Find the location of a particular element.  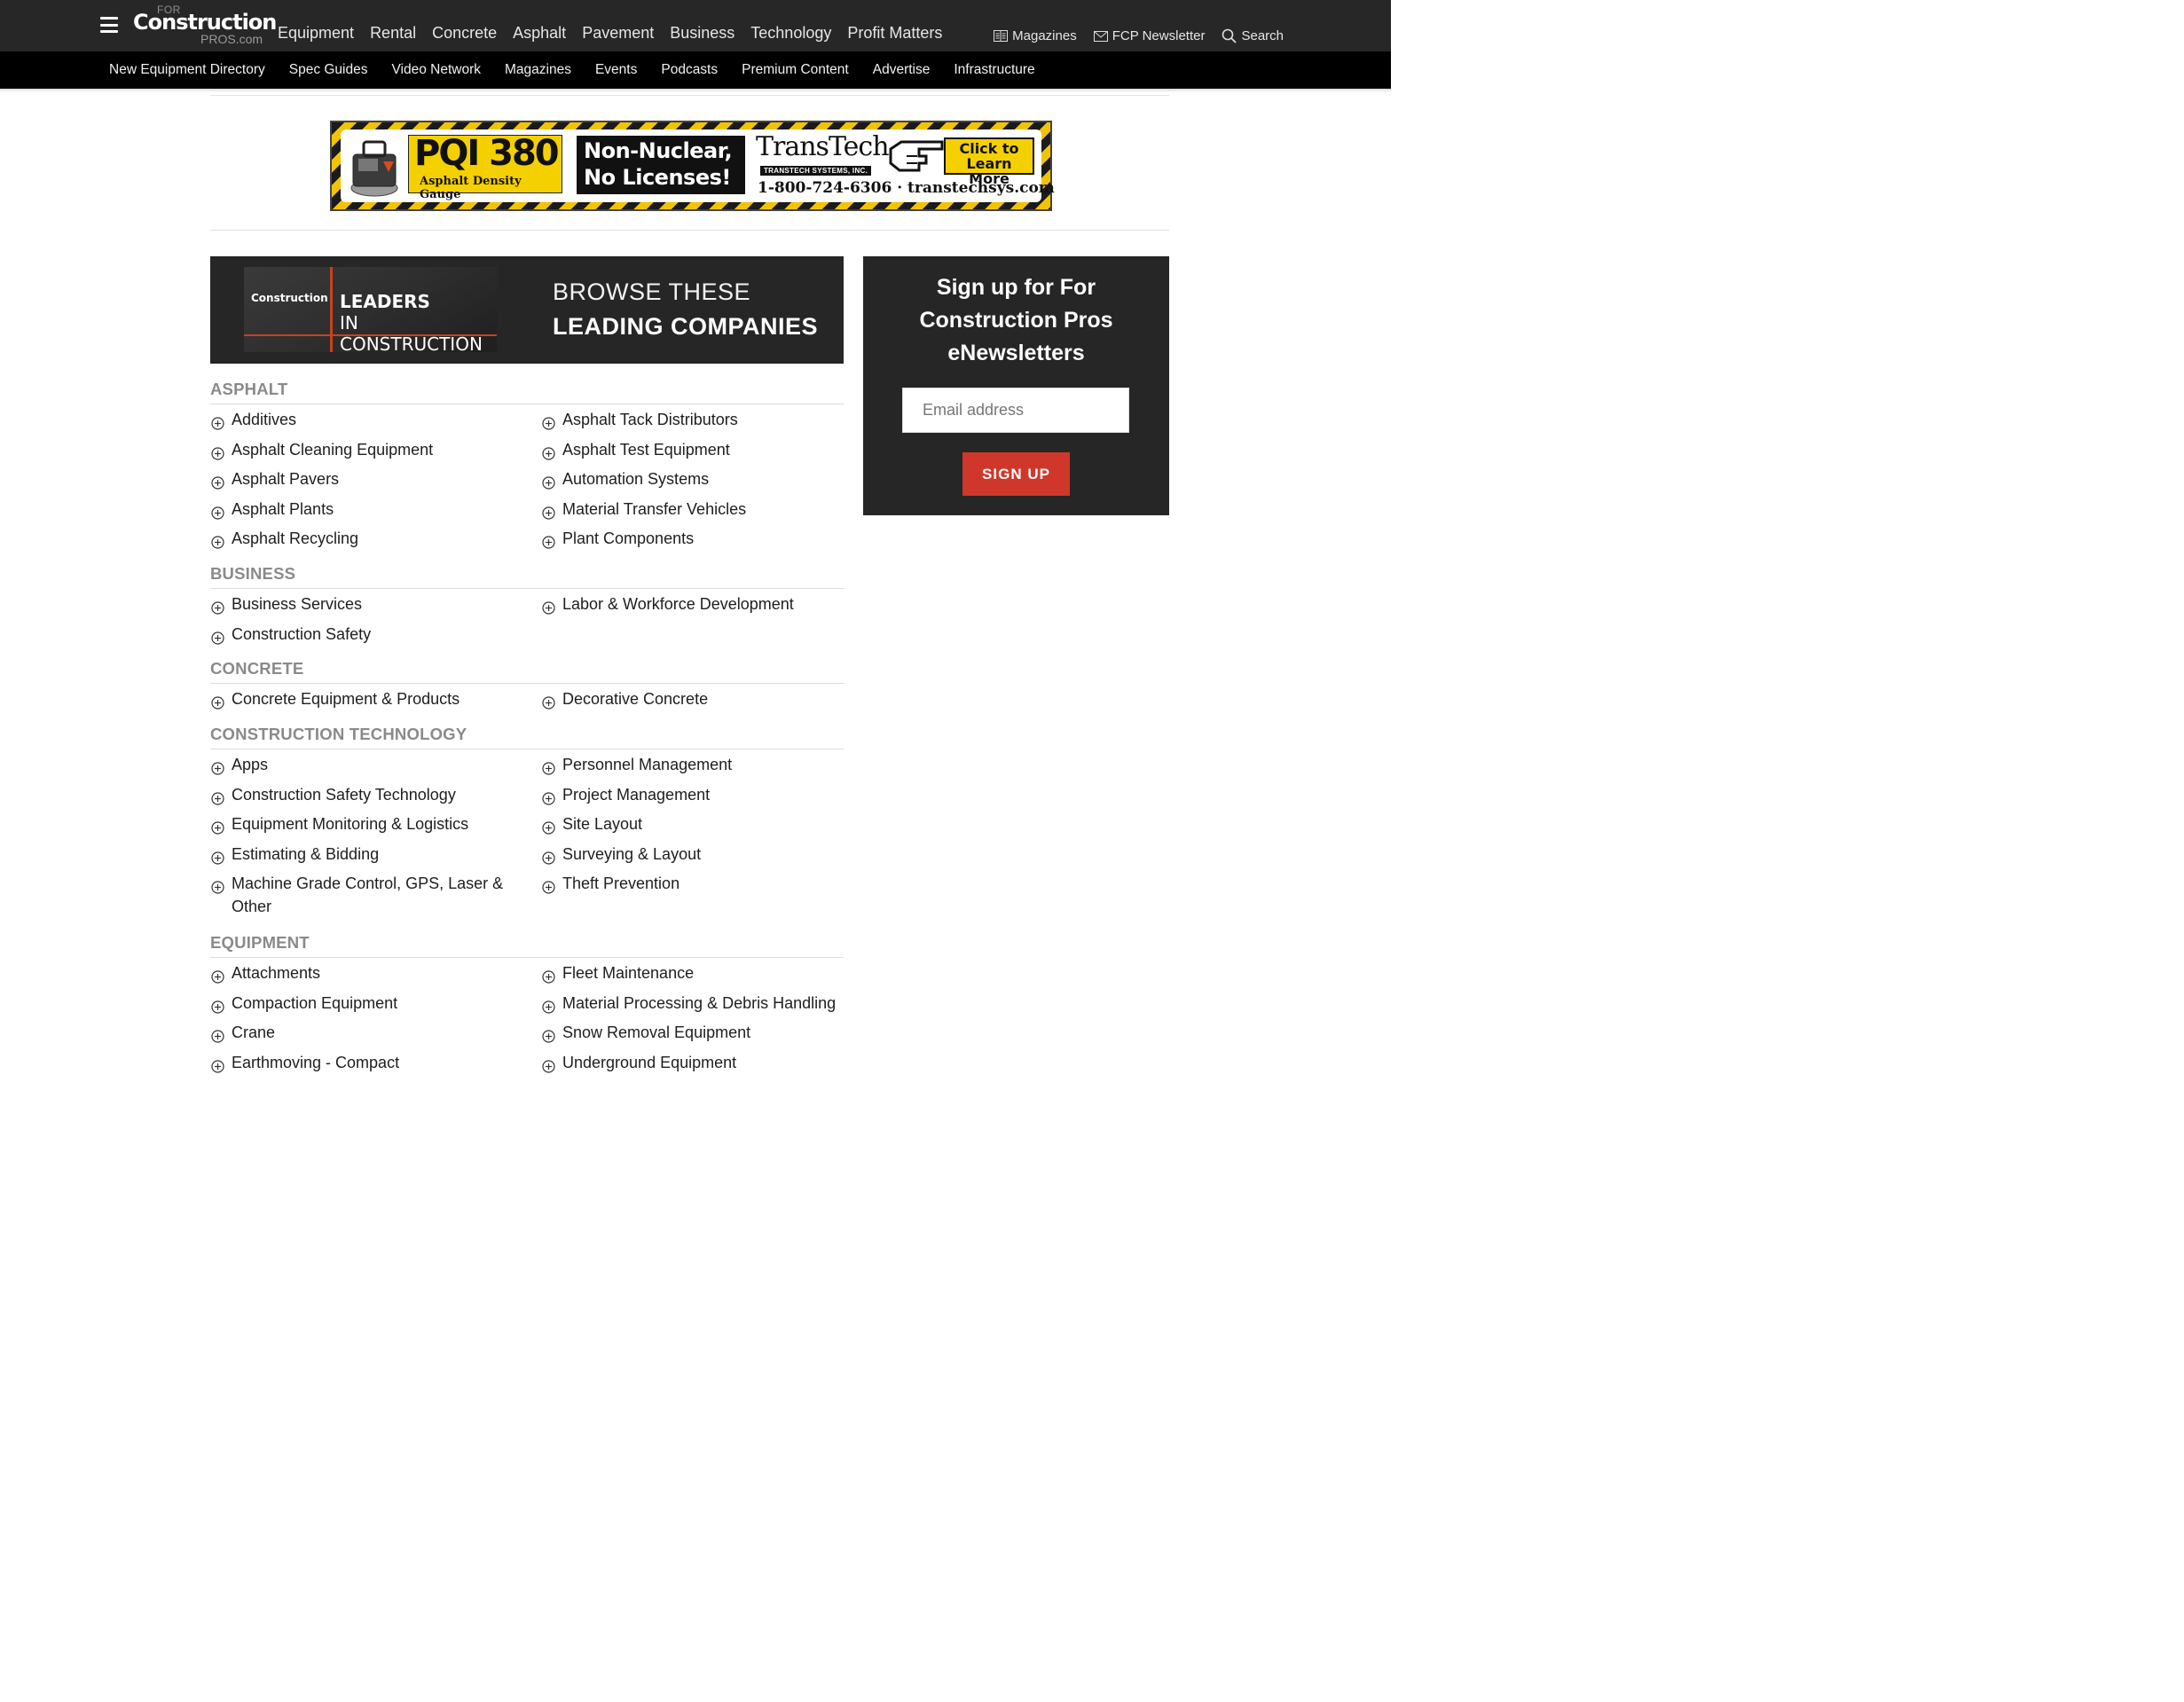

nav-business: Business is located at coordinates (702, 33).